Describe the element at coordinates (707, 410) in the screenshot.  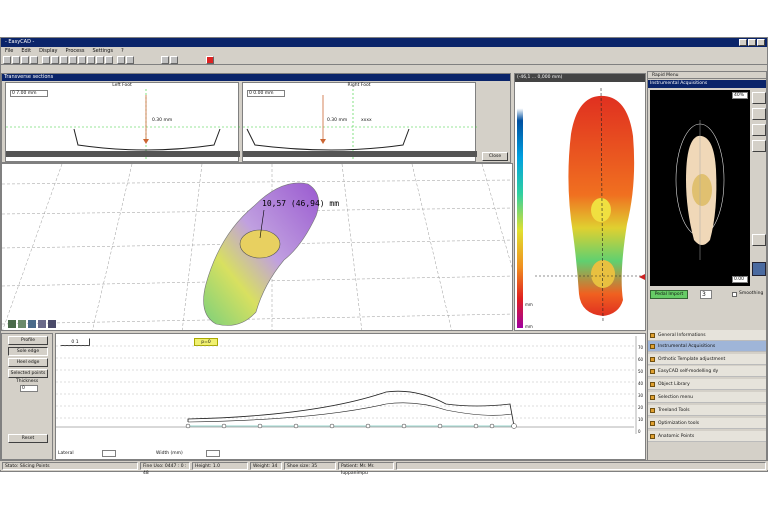
I see `rapid-item-treeland: Treeland Tools` at that location.